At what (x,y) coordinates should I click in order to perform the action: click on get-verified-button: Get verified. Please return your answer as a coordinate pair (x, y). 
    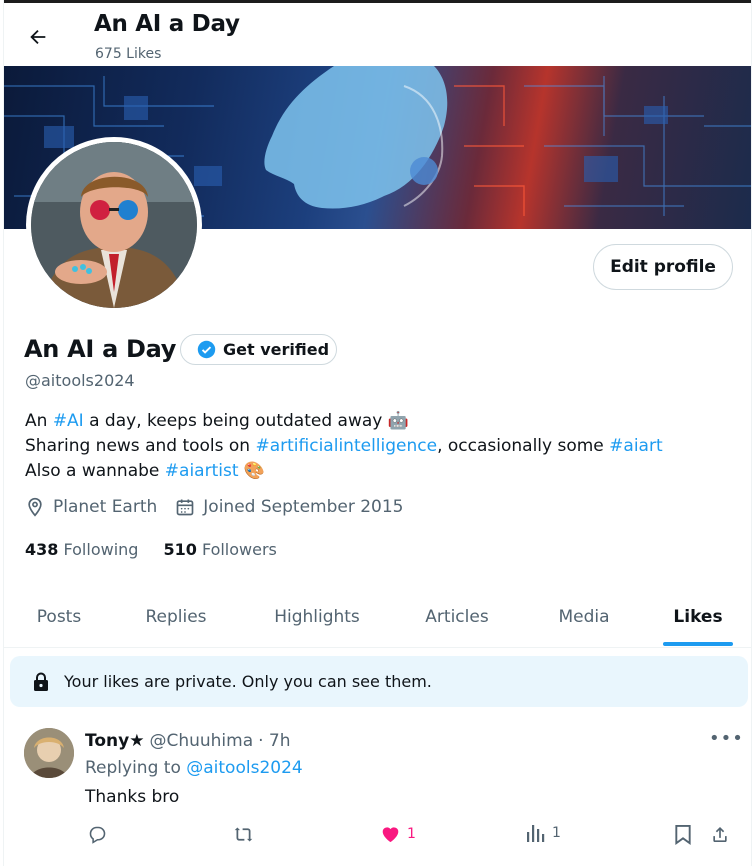
    Looking at the image, I should click on (258, 349).